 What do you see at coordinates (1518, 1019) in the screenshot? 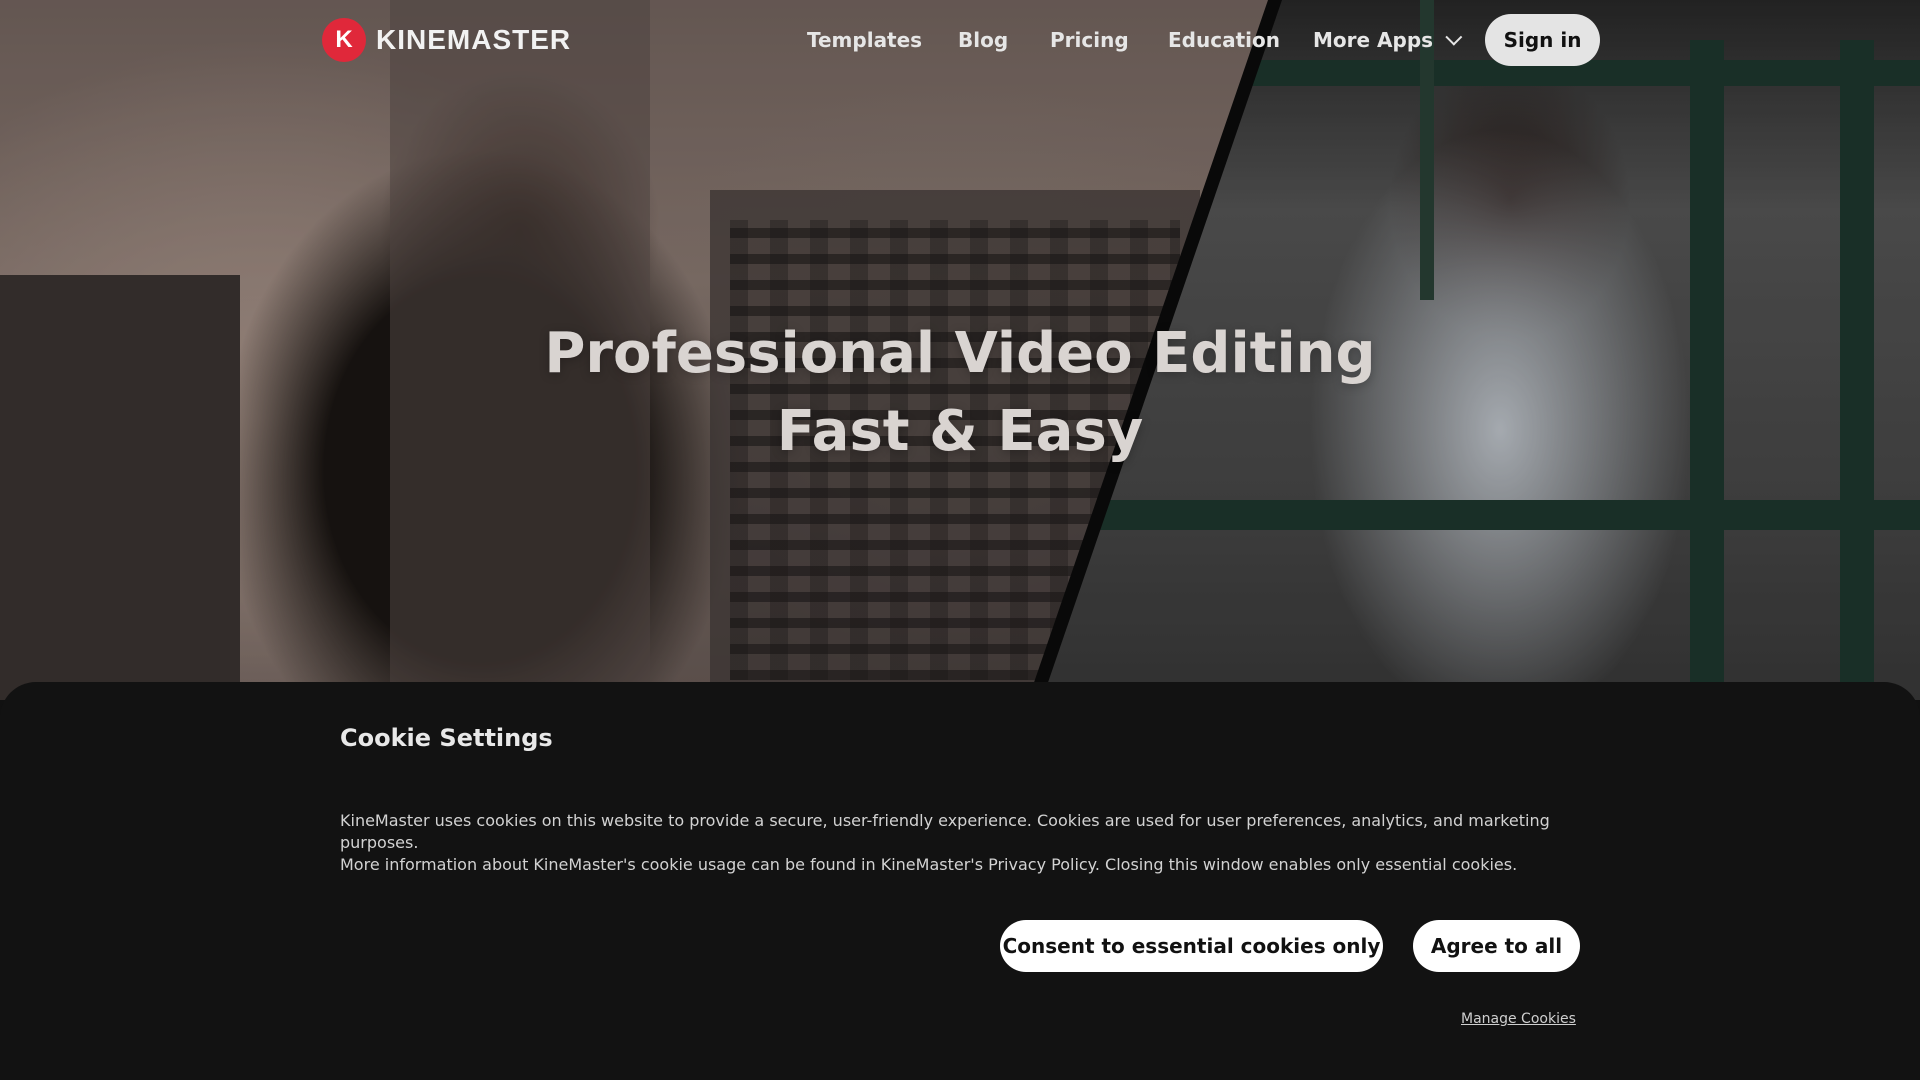
I see `manage-cookies-link: Manage Cookies` at bounding box center [1518, 1019].